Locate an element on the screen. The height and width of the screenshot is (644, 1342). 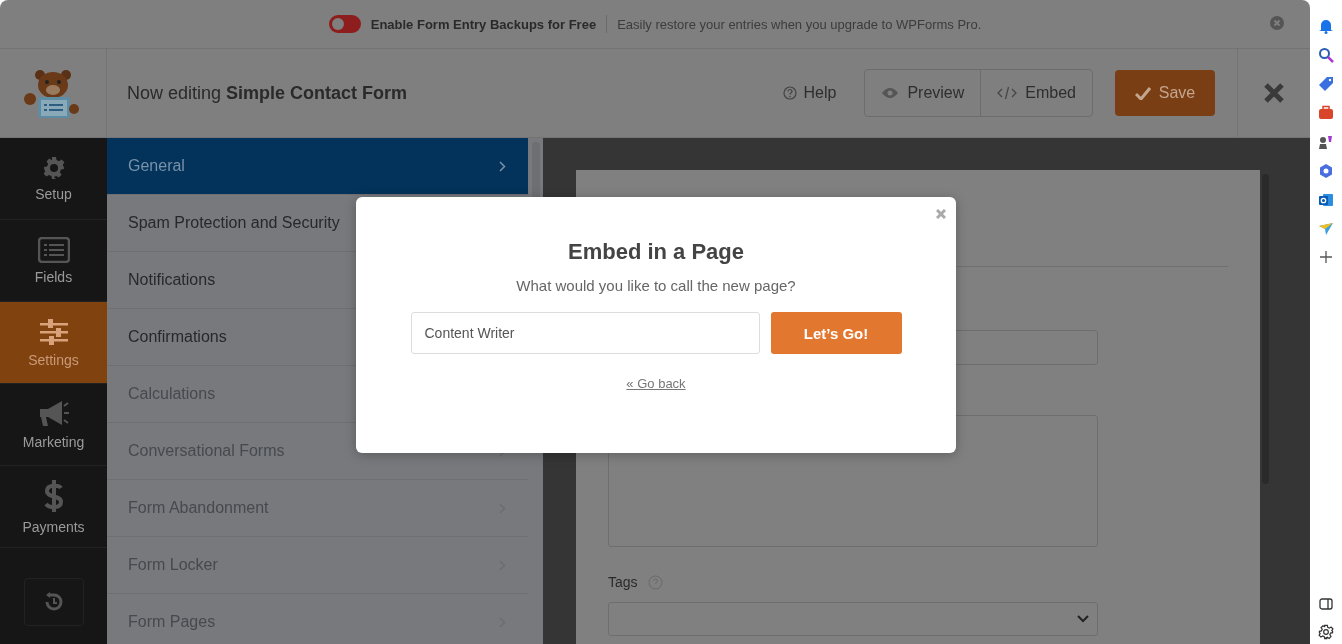
dialog-title: Embed in a Page is located at coordinates (656, 252).